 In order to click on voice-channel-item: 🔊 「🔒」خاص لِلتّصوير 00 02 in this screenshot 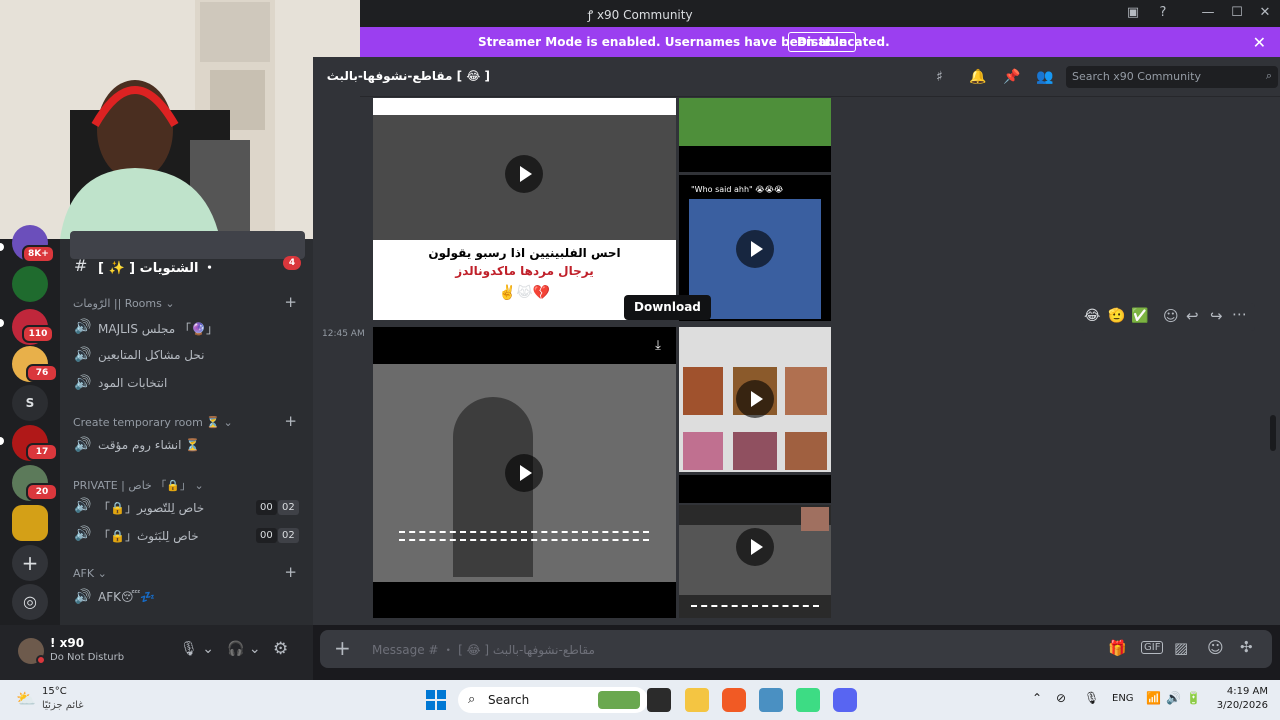, I will do `click(187, 507)`.